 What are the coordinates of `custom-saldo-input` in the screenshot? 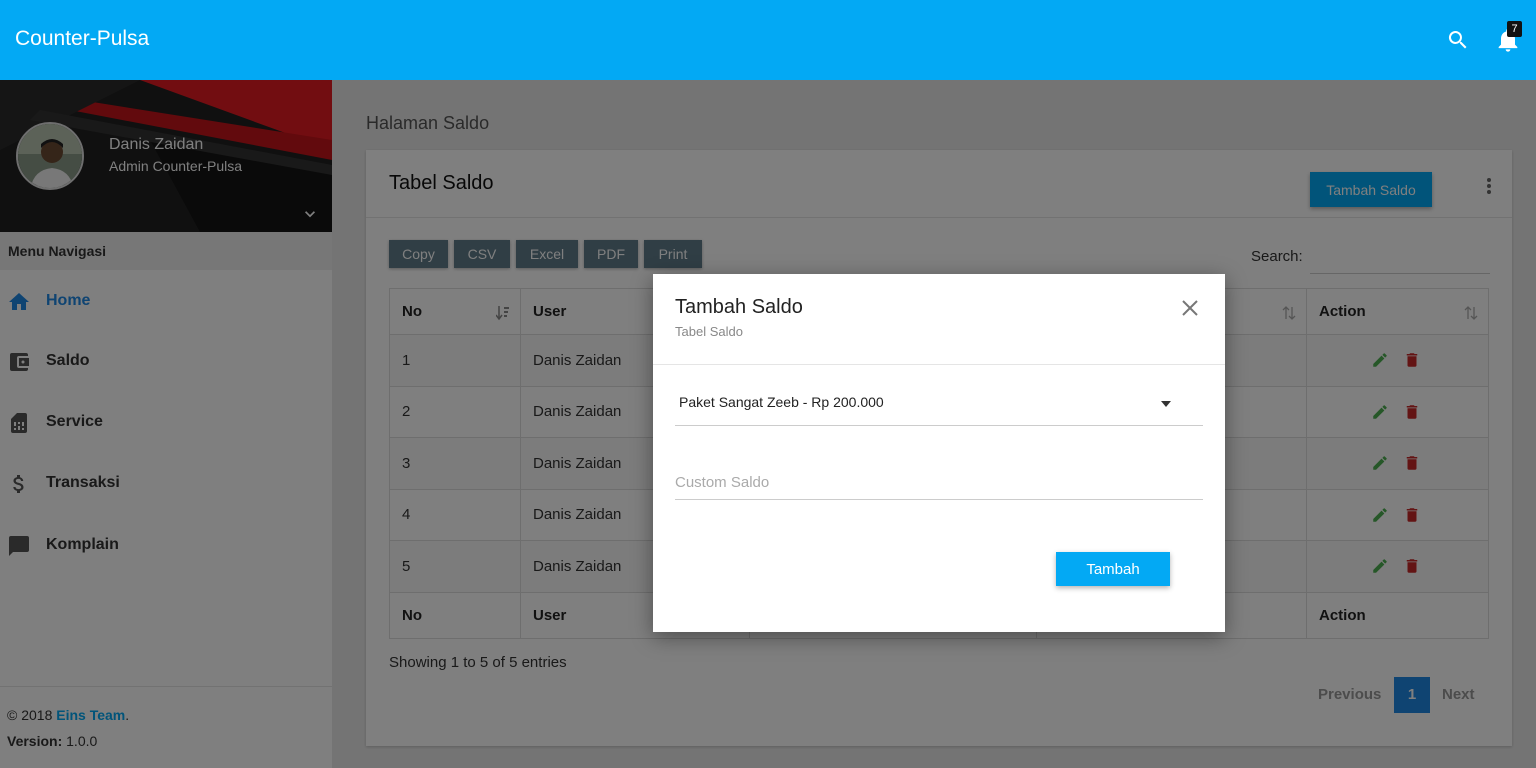 It's located at (939, 483).